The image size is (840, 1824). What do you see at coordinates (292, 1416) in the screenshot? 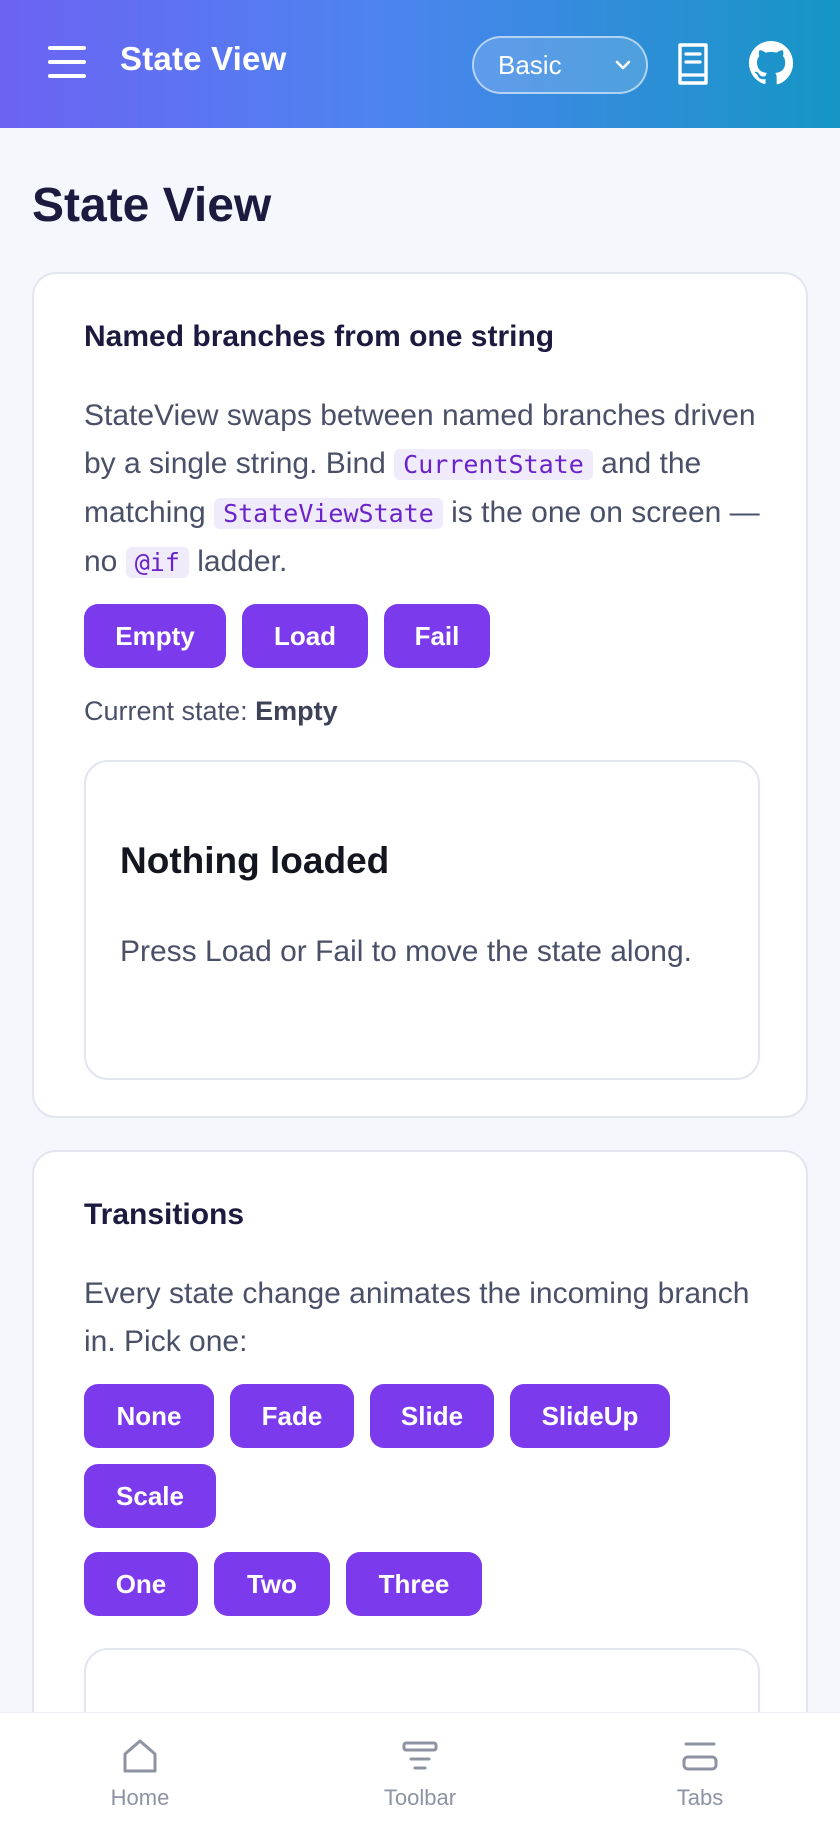
I see `transition-fade-button: Fade` at bounding box center [292, 1416].